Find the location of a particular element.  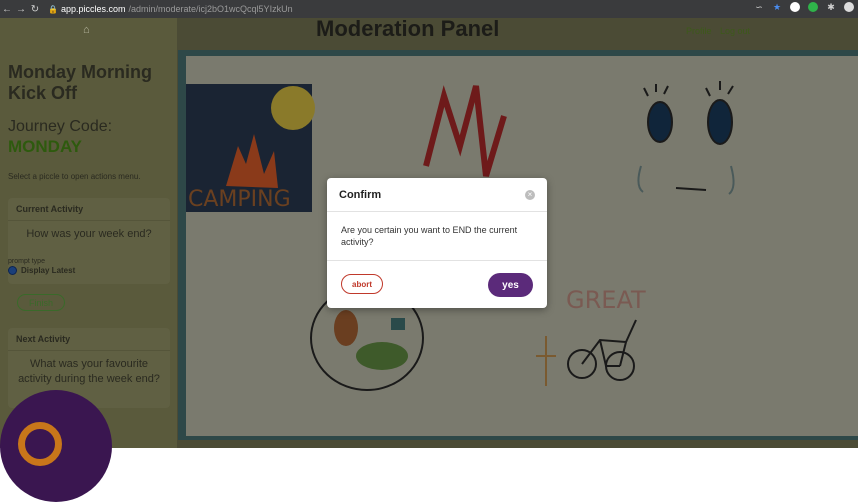

reload-icon: ↻ is located at coordinates (35, 9).